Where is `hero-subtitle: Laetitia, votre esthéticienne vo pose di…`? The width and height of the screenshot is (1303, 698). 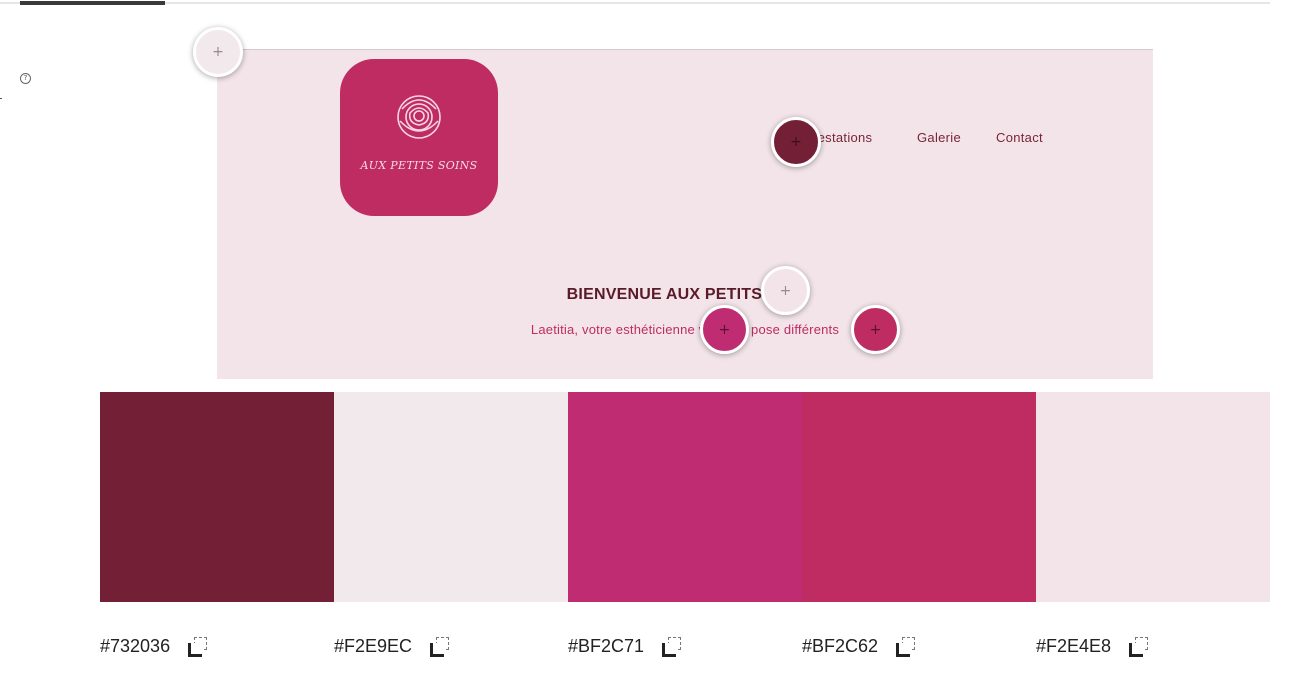
hero-subtitle: Laetitia, votre esthéticienne vo pose di… is located at coordinates (685, 329).